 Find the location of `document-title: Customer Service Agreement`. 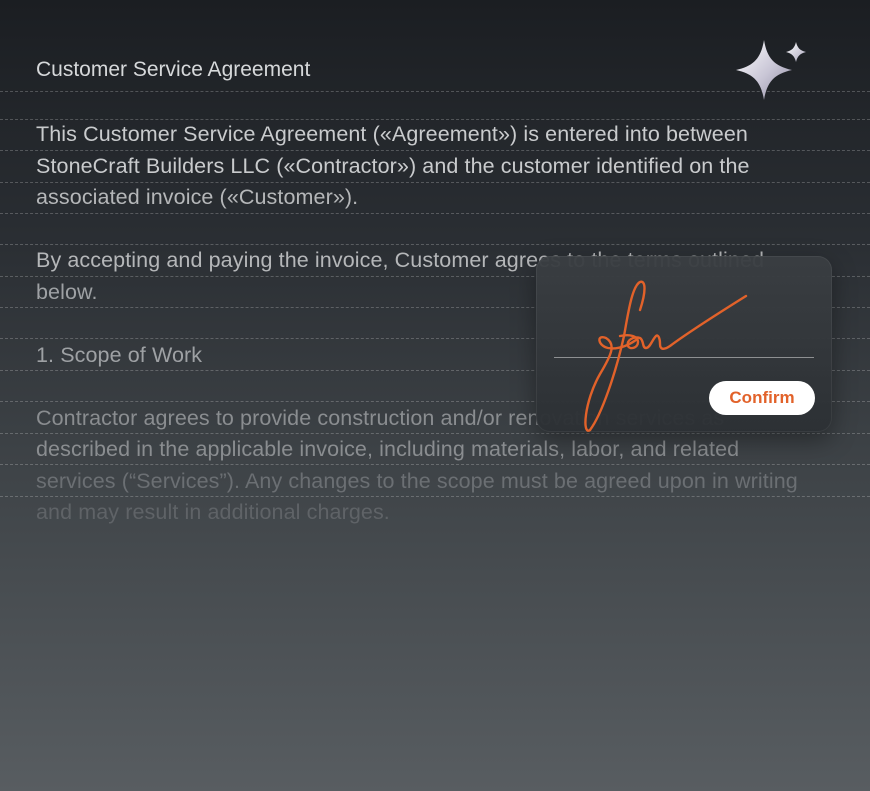

document-title: Customer Service Agreement is located at coordinates (173, 69).